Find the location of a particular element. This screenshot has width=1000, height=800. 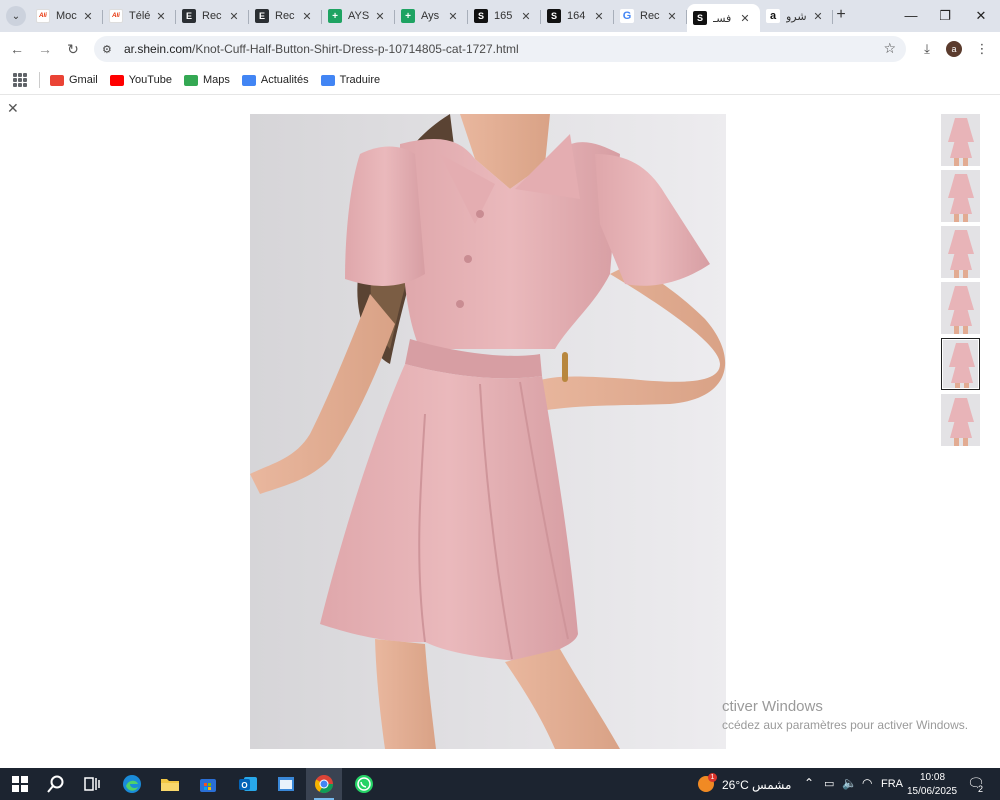

clock-time: 10:08 is located at coordinates (932, 777).